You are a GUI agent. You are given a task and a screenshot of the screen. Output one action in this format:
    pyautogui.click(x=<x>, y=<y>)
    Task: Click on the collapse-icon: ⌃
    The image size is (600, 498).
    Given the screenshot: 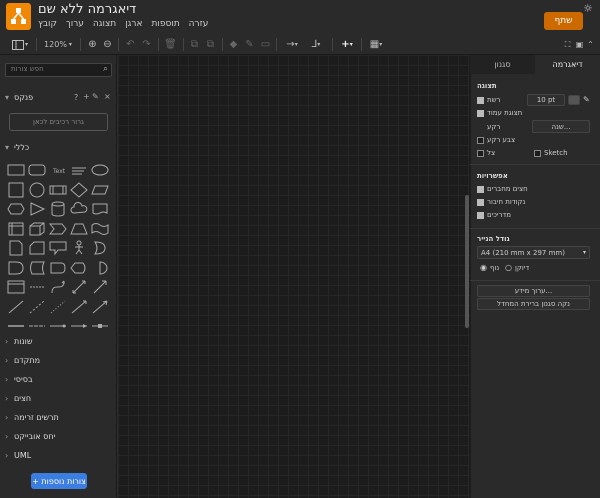 What is the action you would take?
    pyautogui.click(x=590, y=44)
    